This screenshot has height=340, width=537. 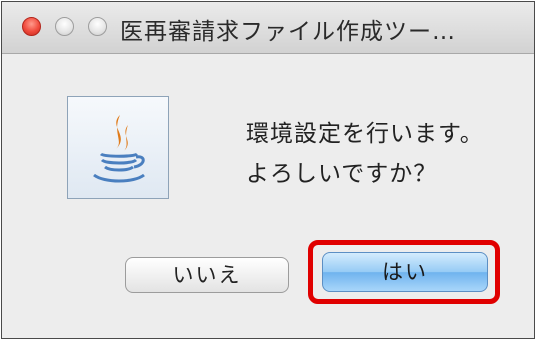 I want to click on java-coffee-cup-icon, so click(x=118, y=147).